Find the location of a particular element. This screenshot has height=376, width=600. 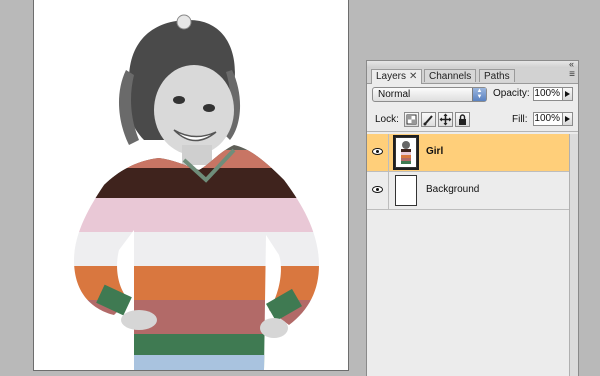

blend-mode-value: Normal is located at coordinates (394, 94).